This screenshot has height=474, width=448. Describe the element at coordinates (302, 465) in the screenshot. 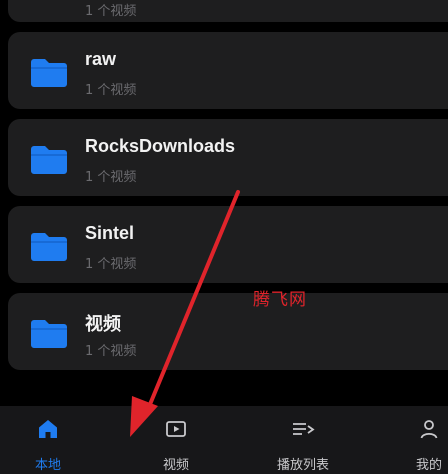

I see `tab-label: 播放列表` at that location.